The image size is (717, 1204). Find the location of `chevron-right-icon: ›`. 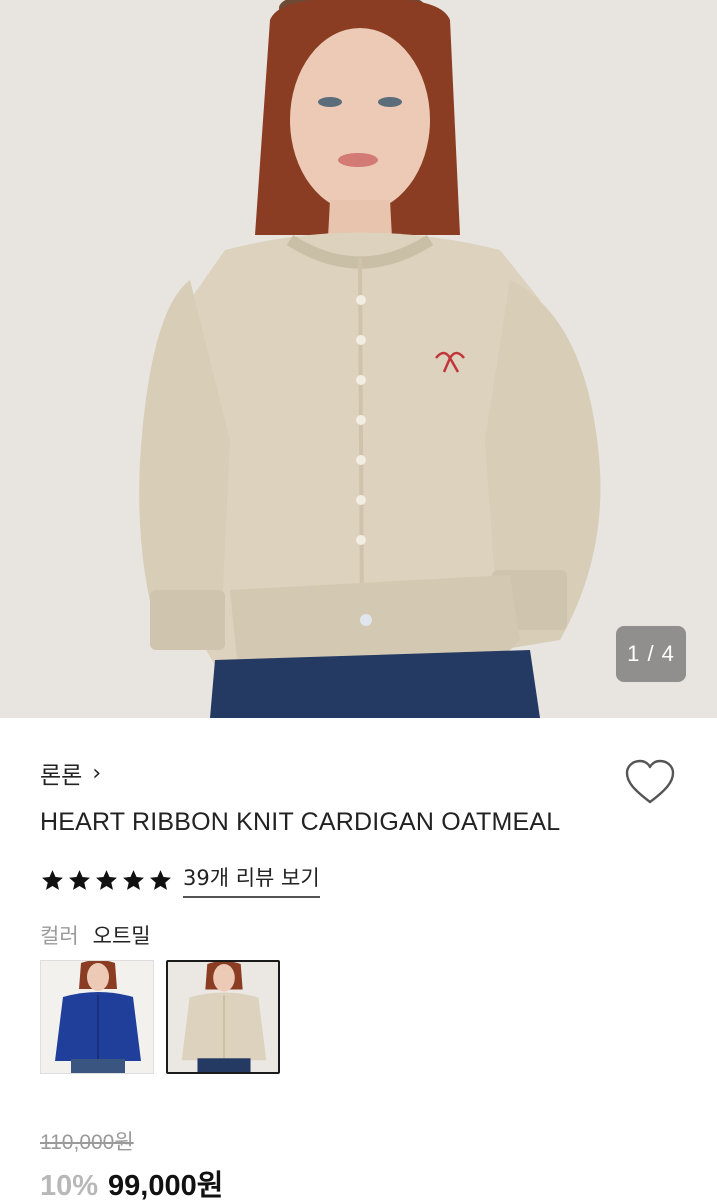

chevron-right-icon: › is located at coordinates (97, 773).